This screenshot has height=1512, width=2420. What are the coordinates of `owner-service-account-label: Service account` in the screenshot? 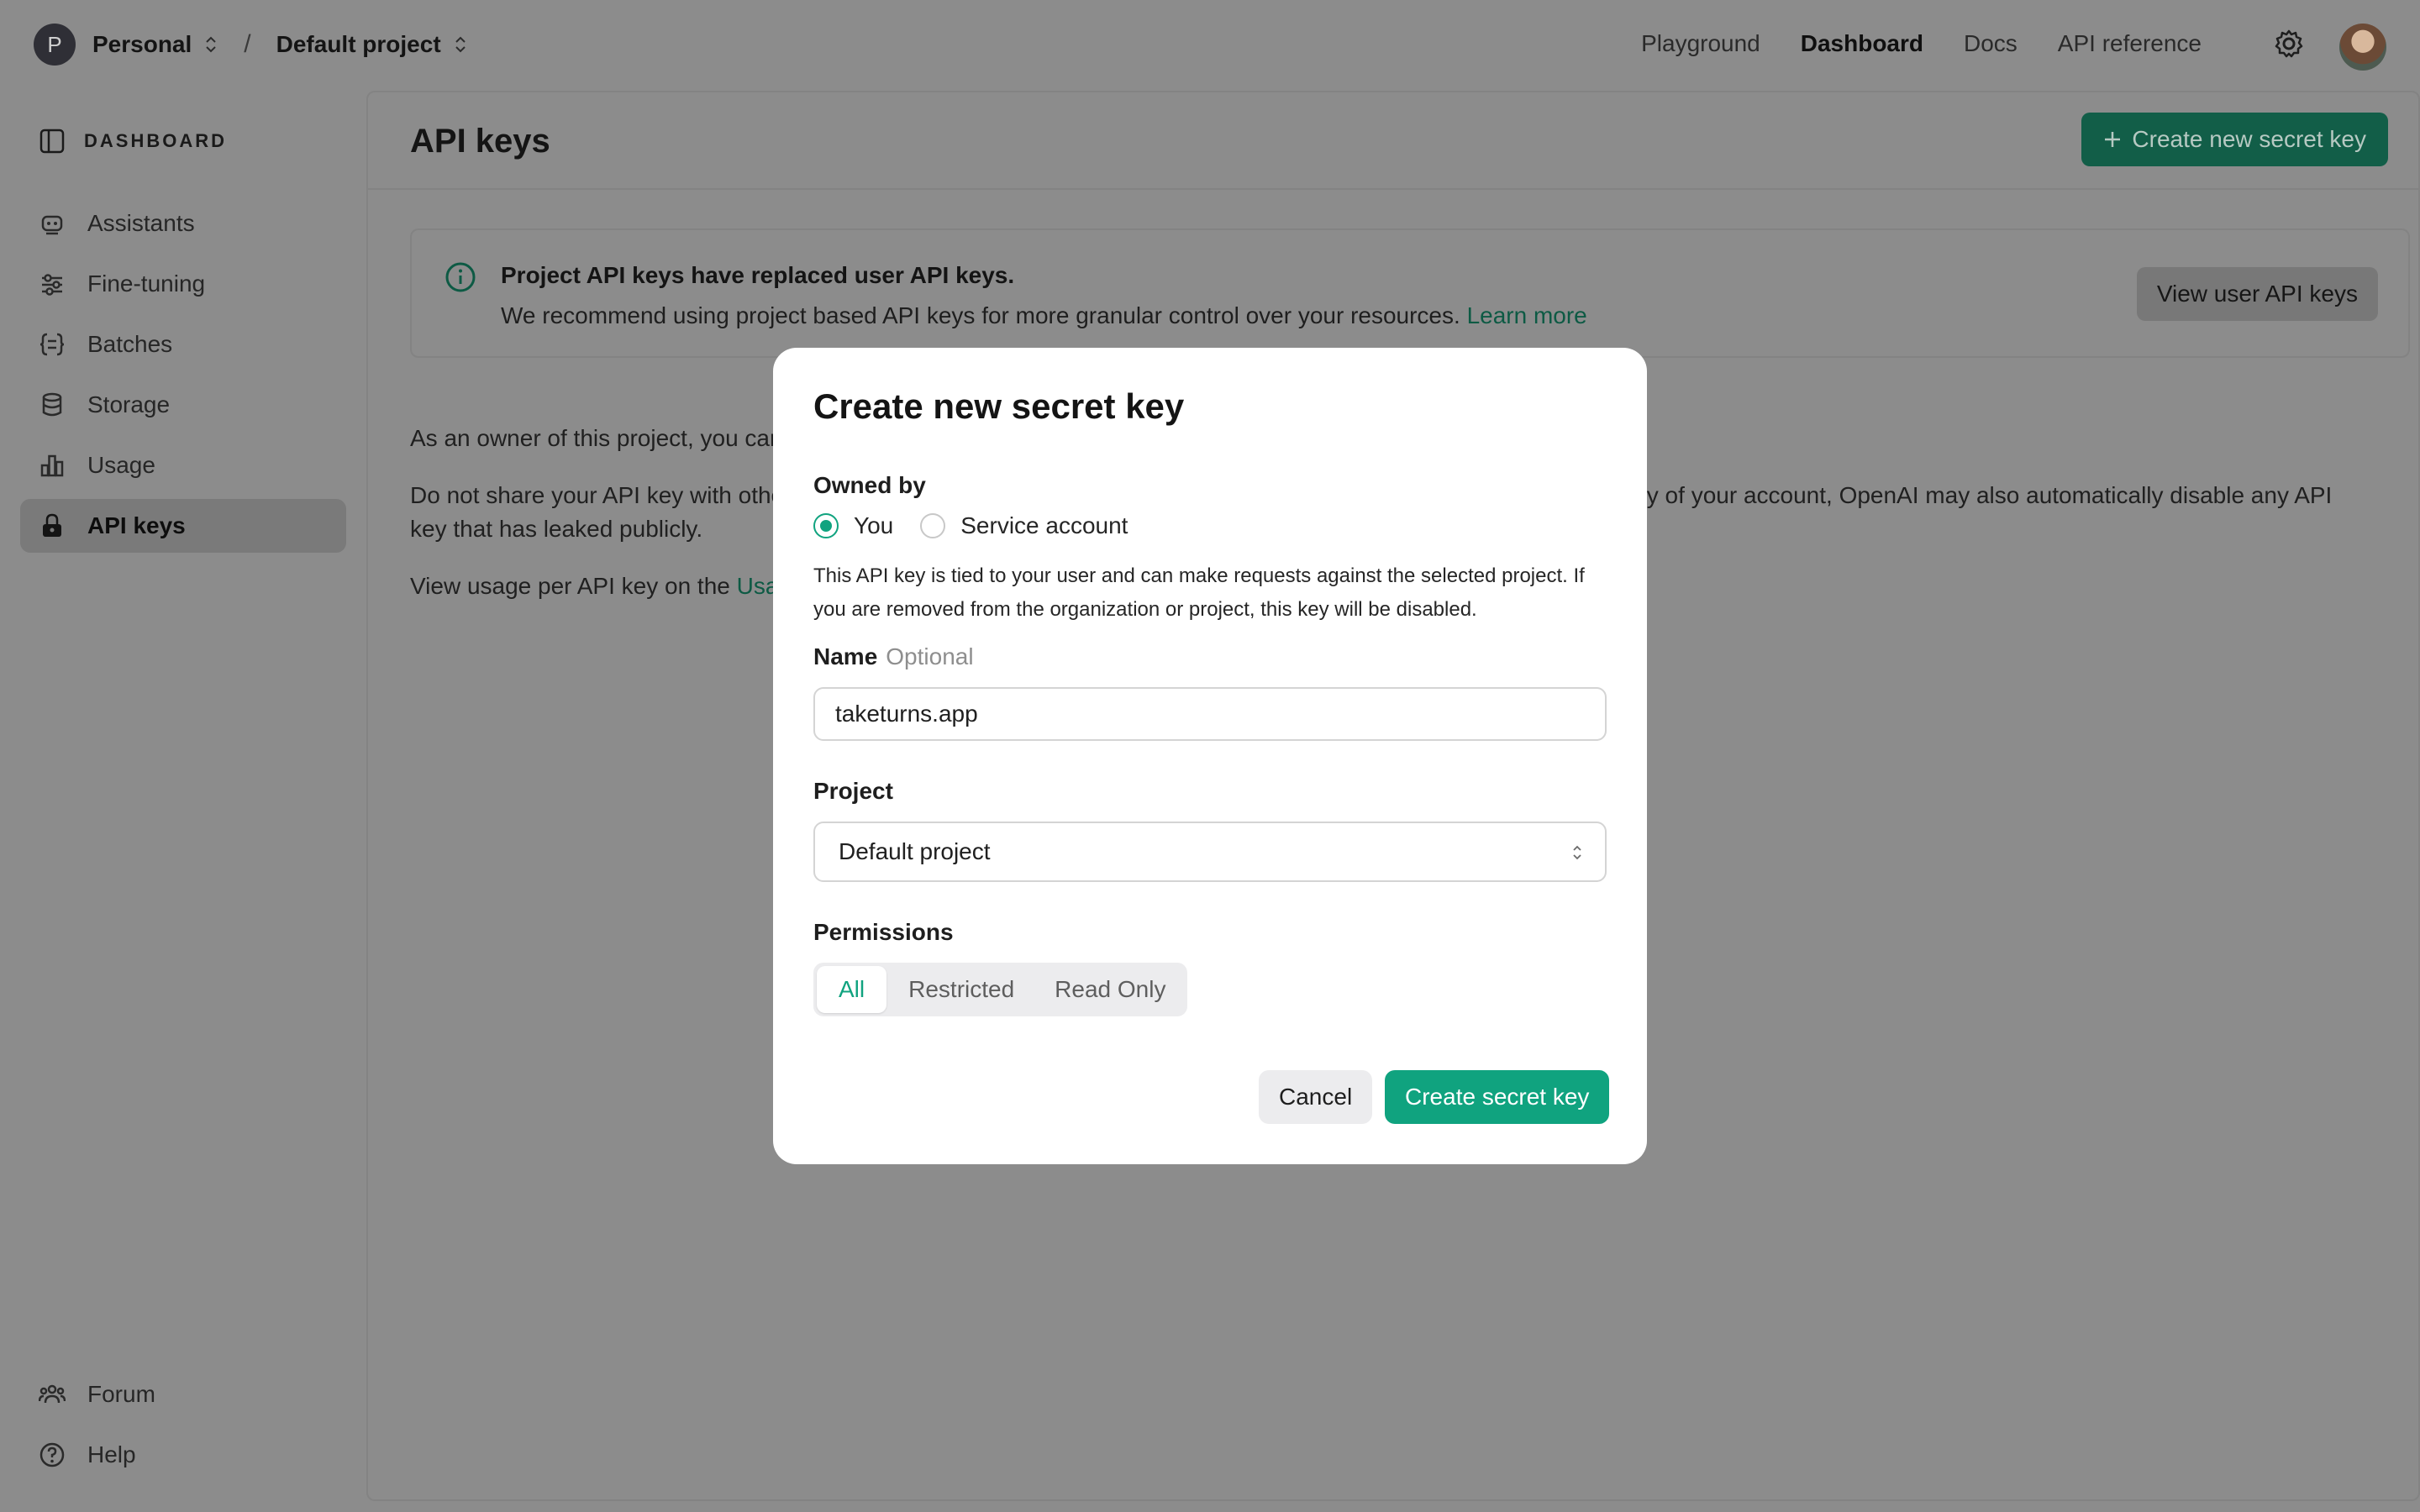 It's located at (1044, 525).